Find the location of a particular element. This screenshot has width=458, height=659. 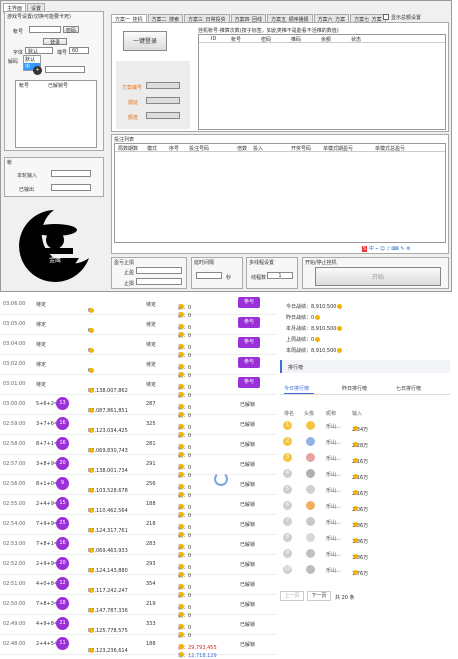

record-formula: 2+9+9= is located at coordinates (47, 564).